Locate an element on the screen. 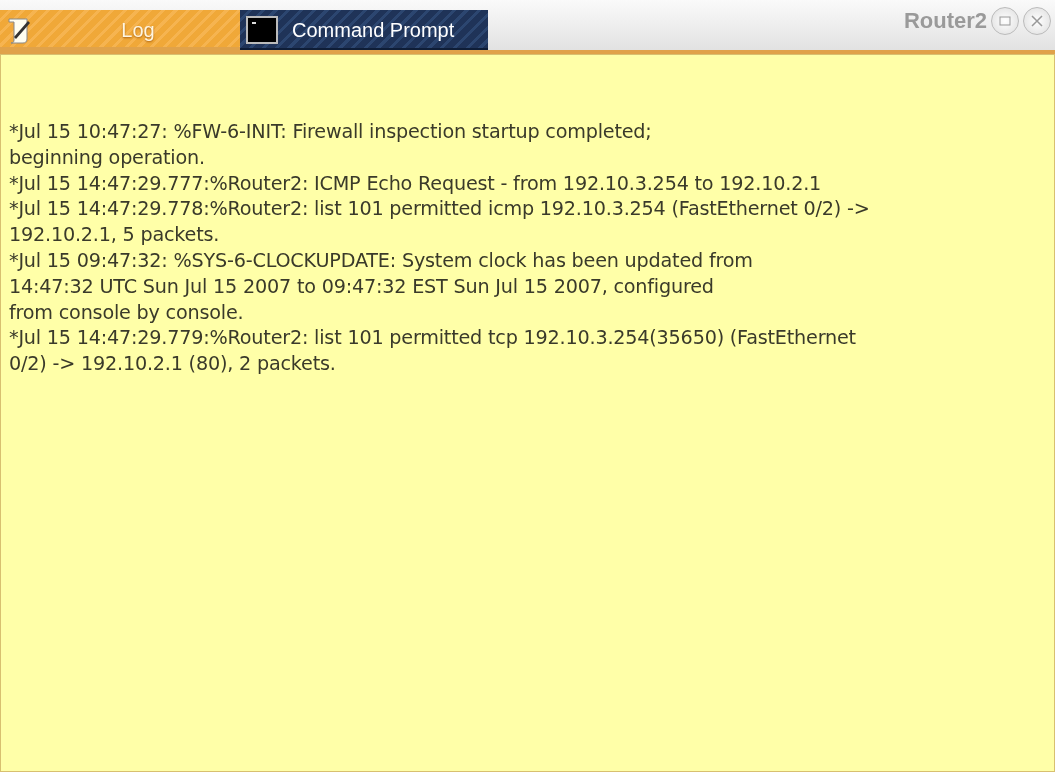  log-line: from console by console. is located at coordinates (127, 312).